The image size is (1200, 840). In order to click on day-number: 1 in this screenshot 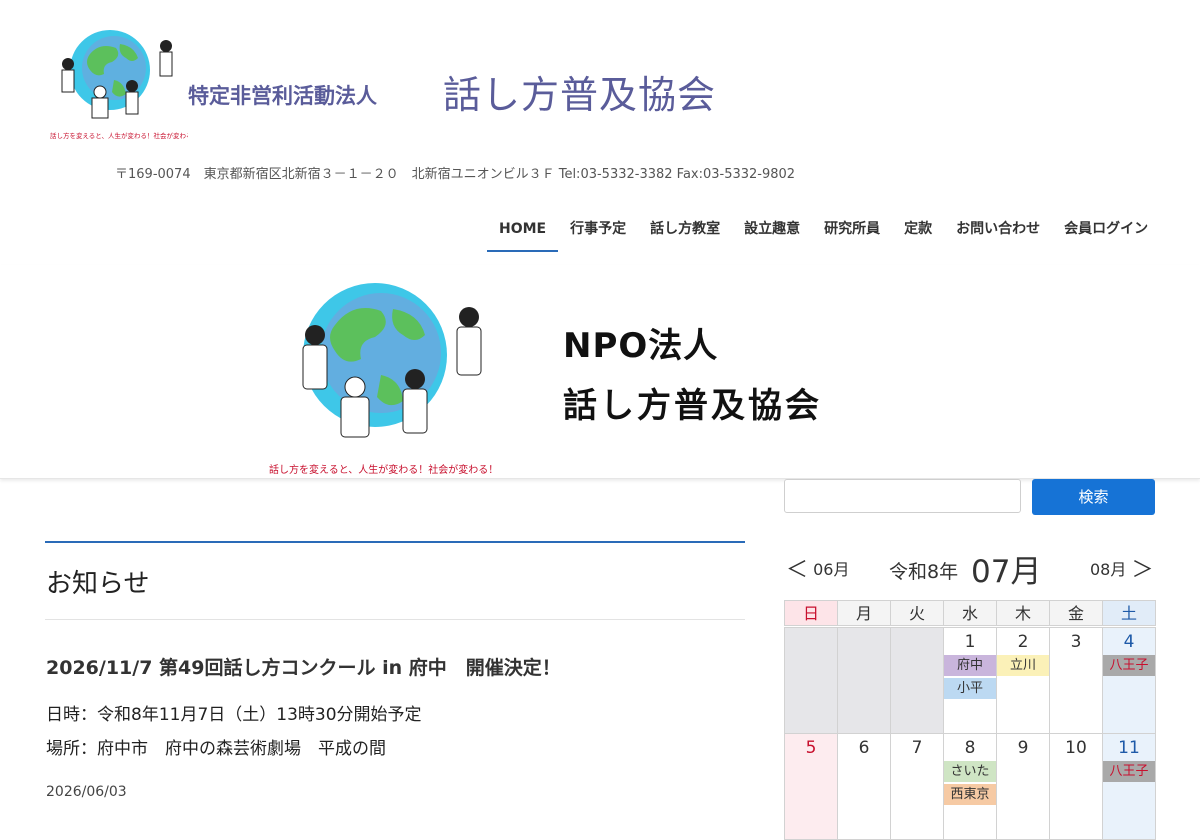, I will do `click(970, 642)`.